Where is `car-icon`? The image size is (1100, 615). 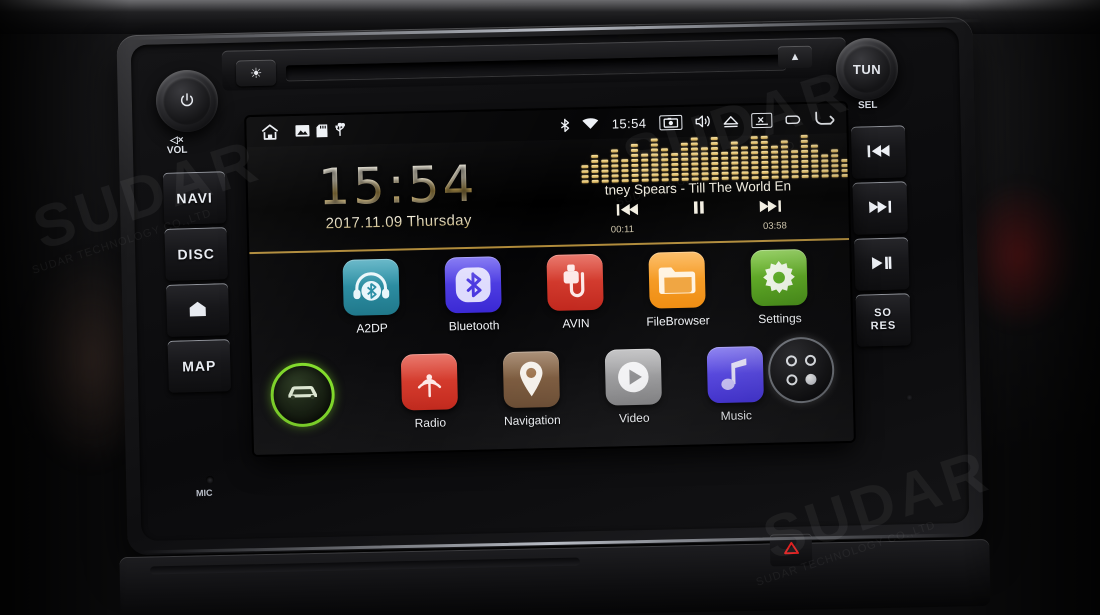
car-icon is located at coordinates (302, 395).